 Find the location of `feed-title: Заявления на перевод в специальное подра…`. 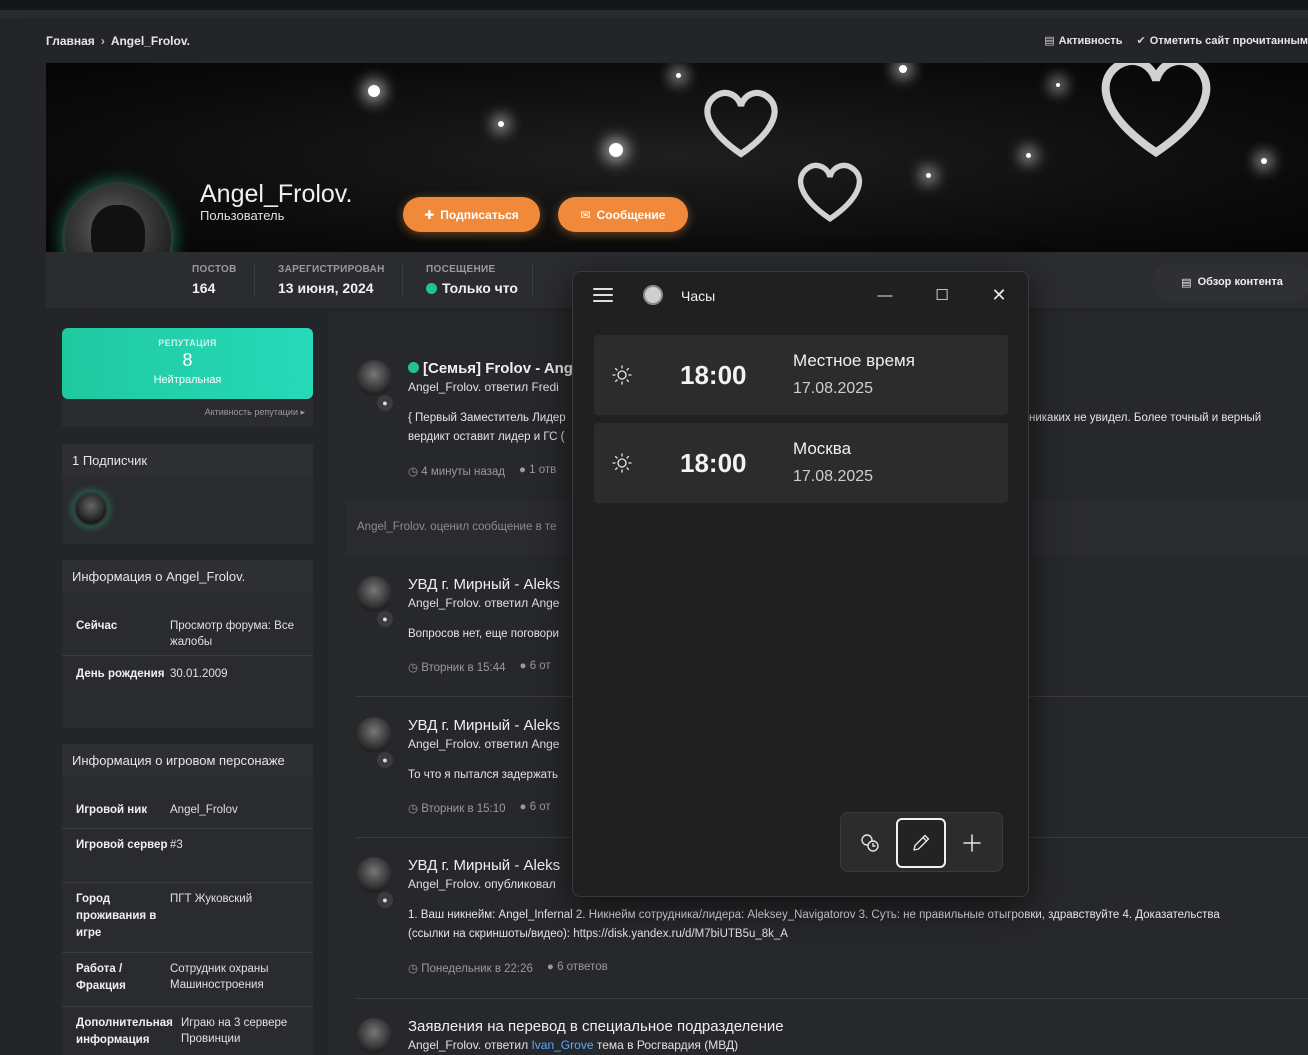

feed-title: Заявления на перевод в специальное подра… is located at coordinates (596, 1026).